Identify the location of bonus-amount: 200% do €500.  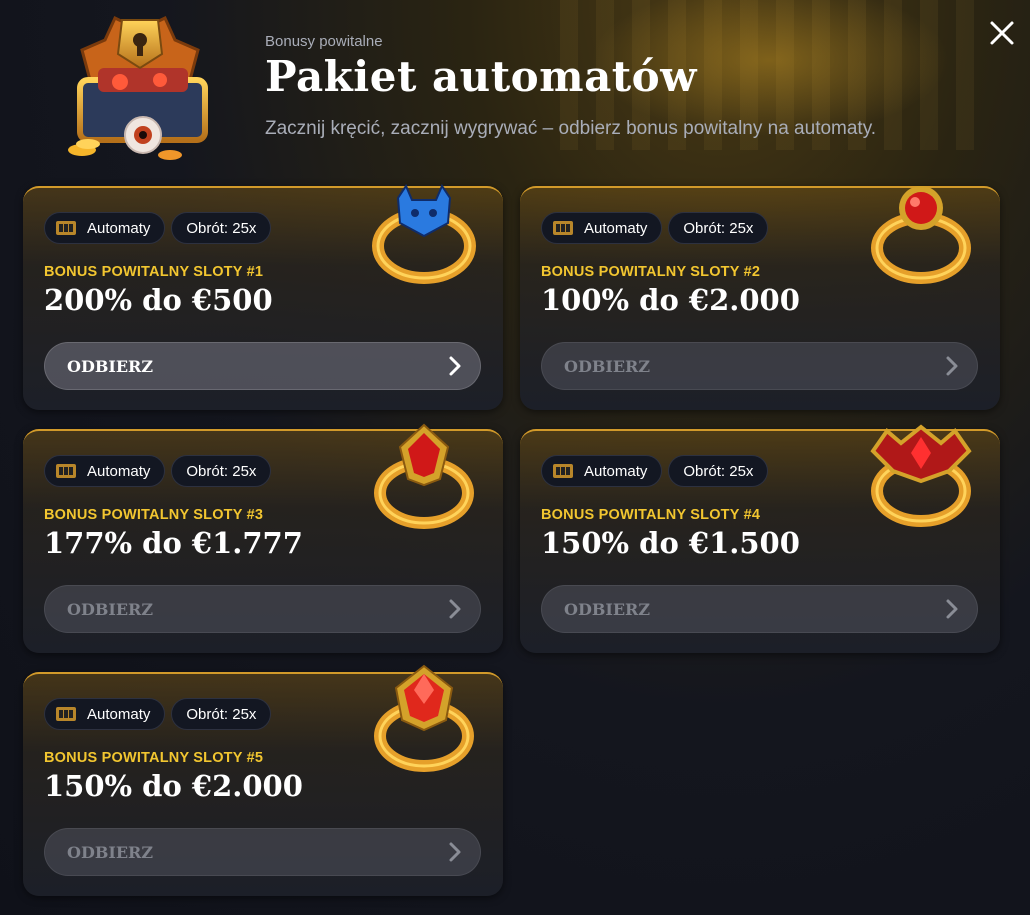
(158, 300).